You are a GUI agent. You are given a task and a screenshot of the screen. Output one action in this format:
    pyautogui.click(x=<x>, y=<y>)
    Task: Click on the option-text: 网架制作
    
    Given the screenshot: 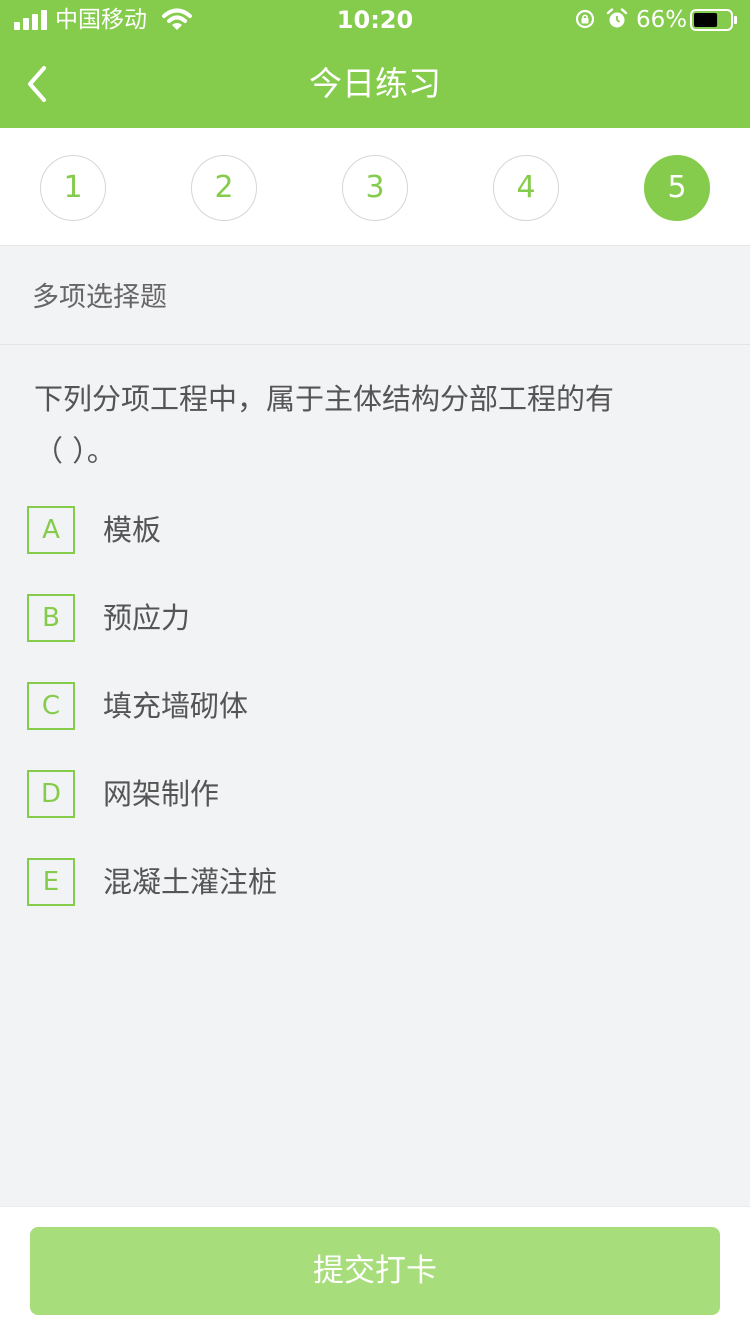 What is the action you would take?
    pyautogui.click(x=161, y=794)
    